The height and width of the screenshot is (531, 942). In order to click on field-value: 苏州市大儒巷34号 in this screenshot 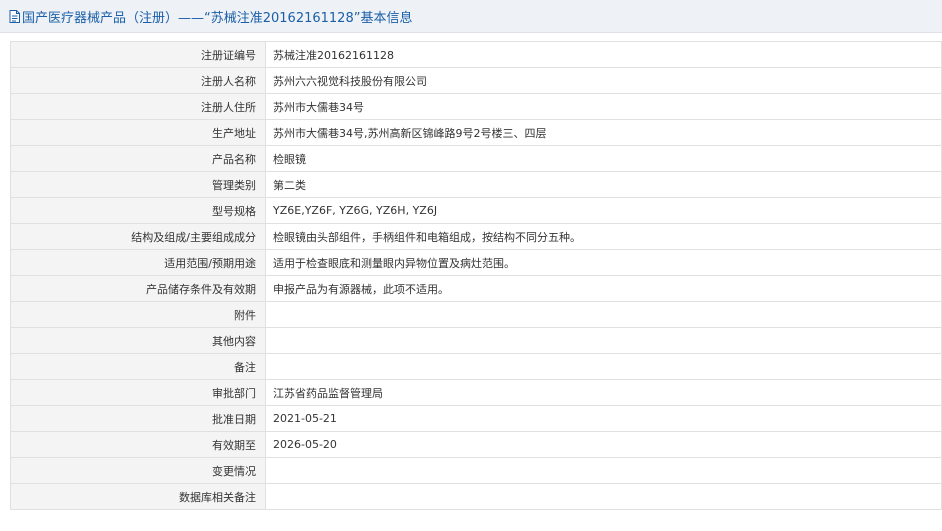, I will do `click(603, 106)`.